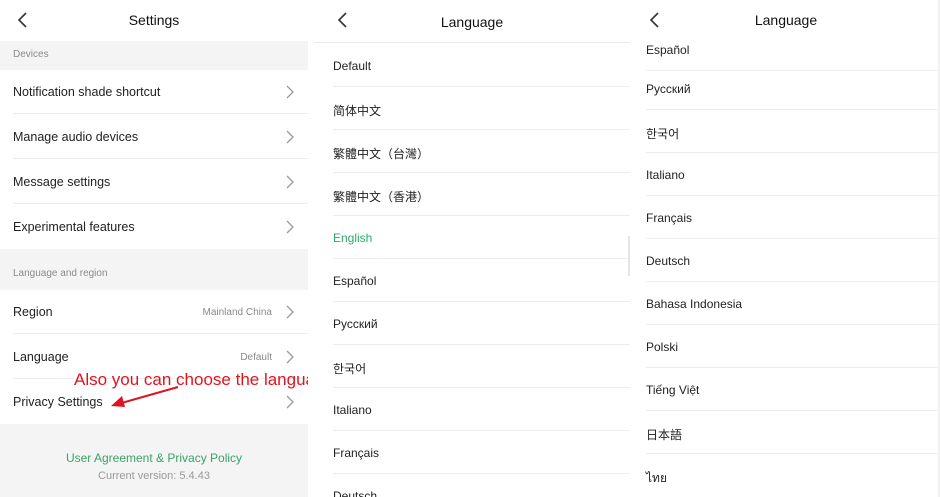 The width and height of the screenshot is (940, 497). I want to click on settings-item-label: Manage audio devices, so click(76, 137).